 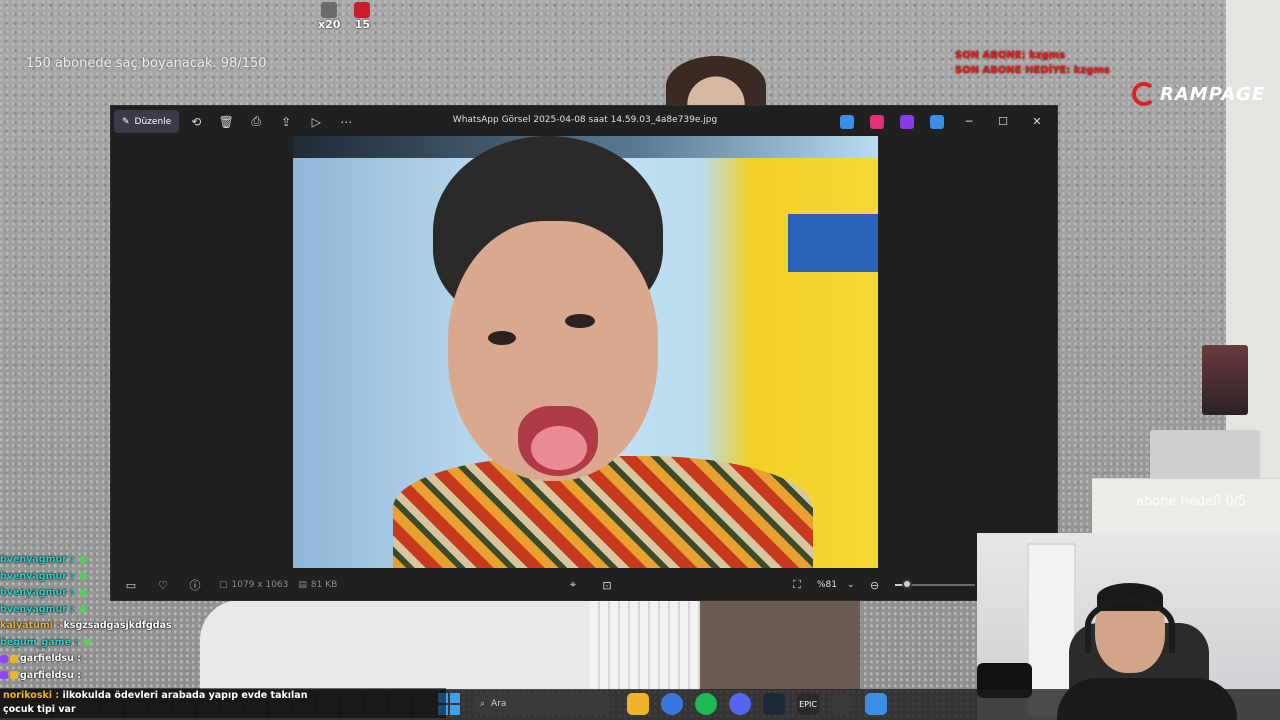 What do you see at coordinates (638, 704) in the screenshot?
I see `file-explorer-icon` at bounding box center [638, 704].